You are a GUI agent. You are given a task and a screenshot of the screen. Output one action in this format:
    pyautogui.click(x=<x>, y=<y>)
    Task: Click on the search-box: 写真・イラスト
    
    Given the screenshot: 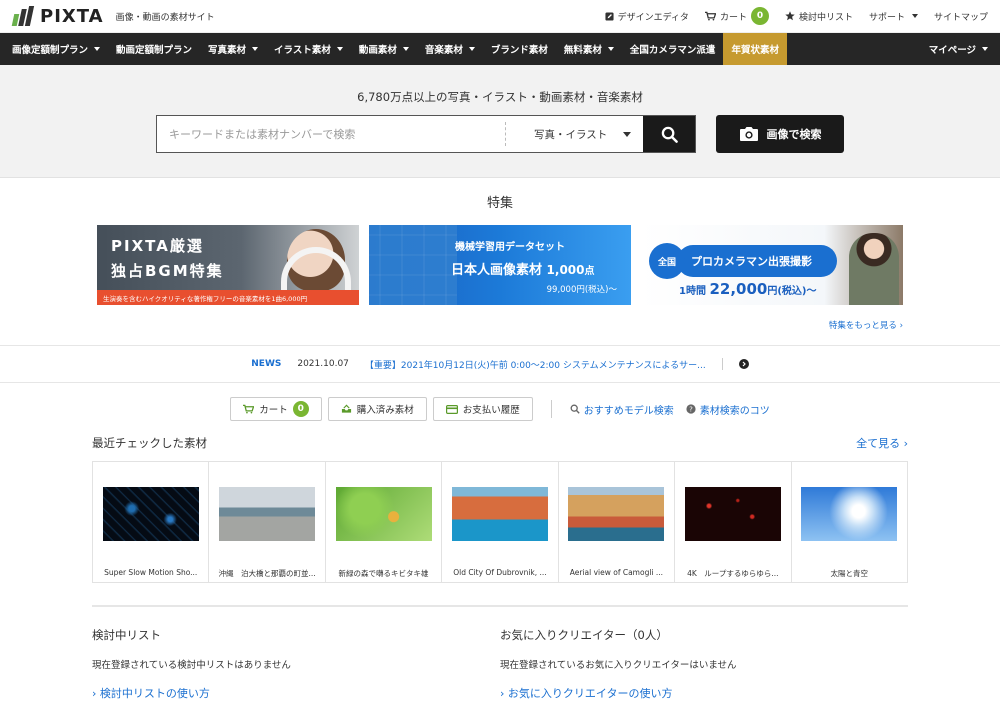 What is the action you would take?
    pyautogui.click(x=426, y=134)
    